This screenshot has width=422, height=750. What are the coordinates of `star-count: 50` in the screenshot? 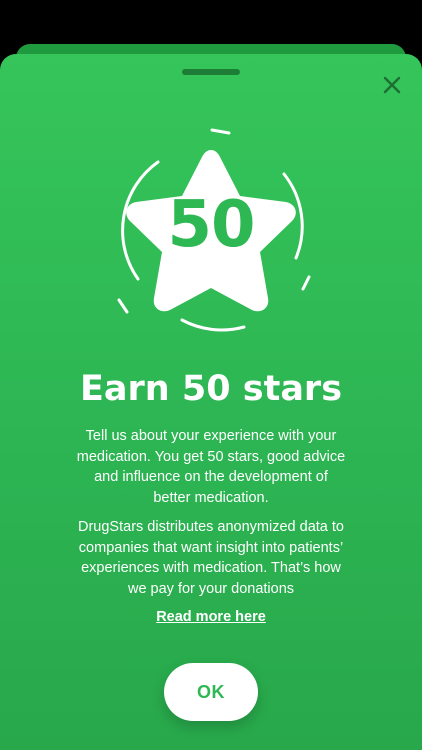 It's located at (211, 225).